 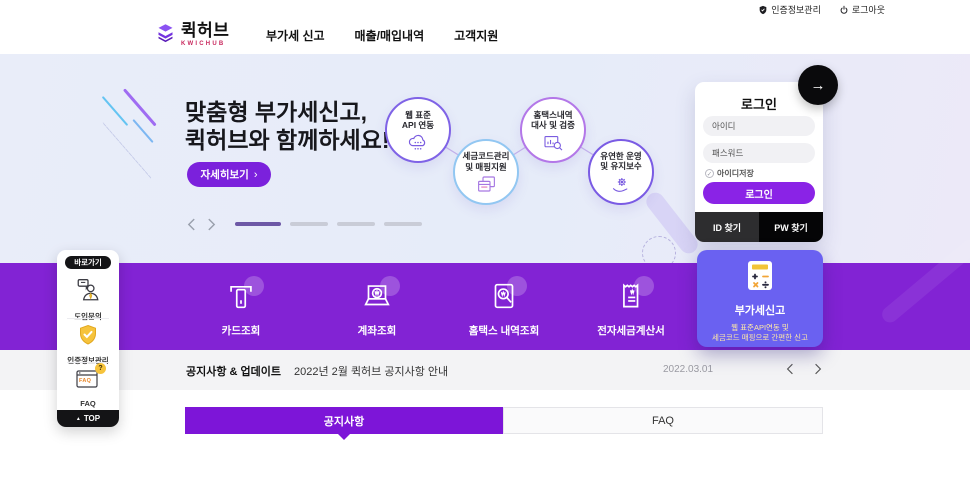 I want to click on feature-tax-code: 세금코드관리 및 매핑지원, so click(x=486, y=172).